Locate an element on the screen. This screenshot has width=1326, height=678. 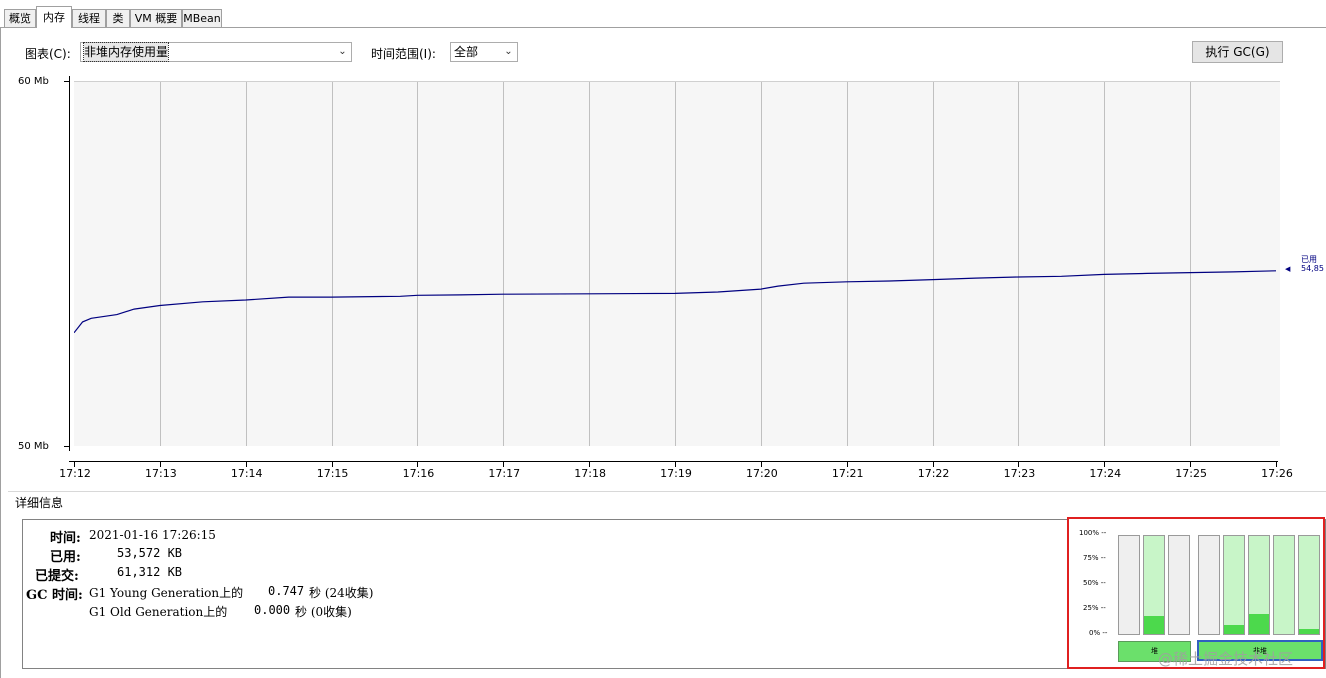
x-tick-label: 17:12 is located at coordinates (75, 473).